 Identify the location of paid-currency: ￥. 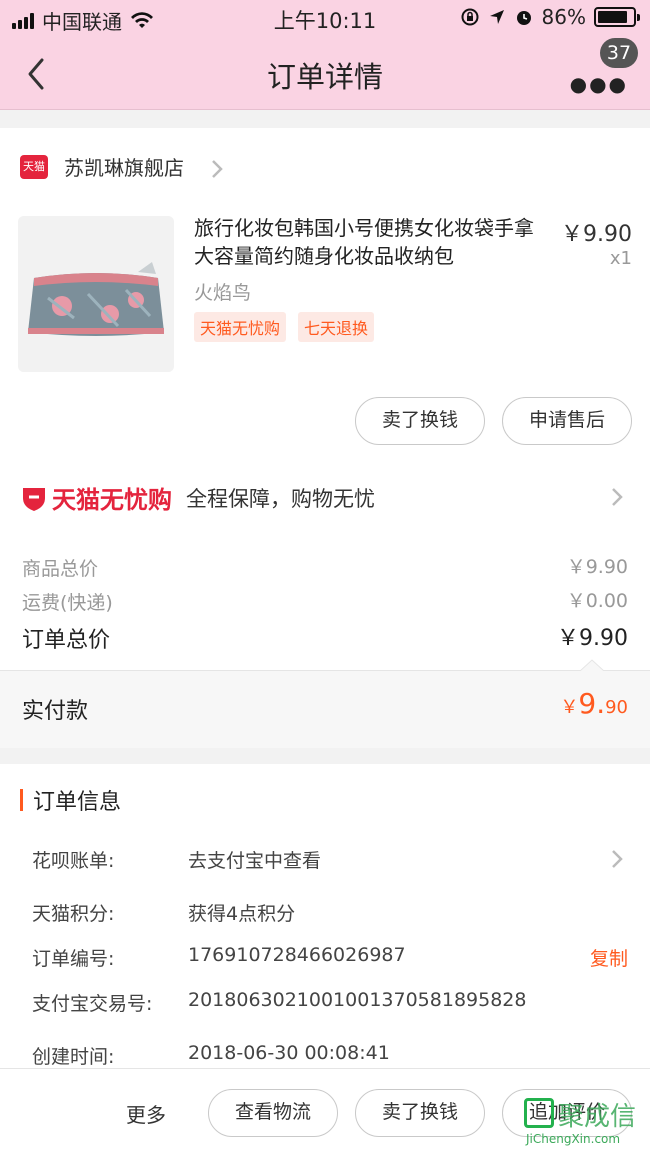
(569, 707).